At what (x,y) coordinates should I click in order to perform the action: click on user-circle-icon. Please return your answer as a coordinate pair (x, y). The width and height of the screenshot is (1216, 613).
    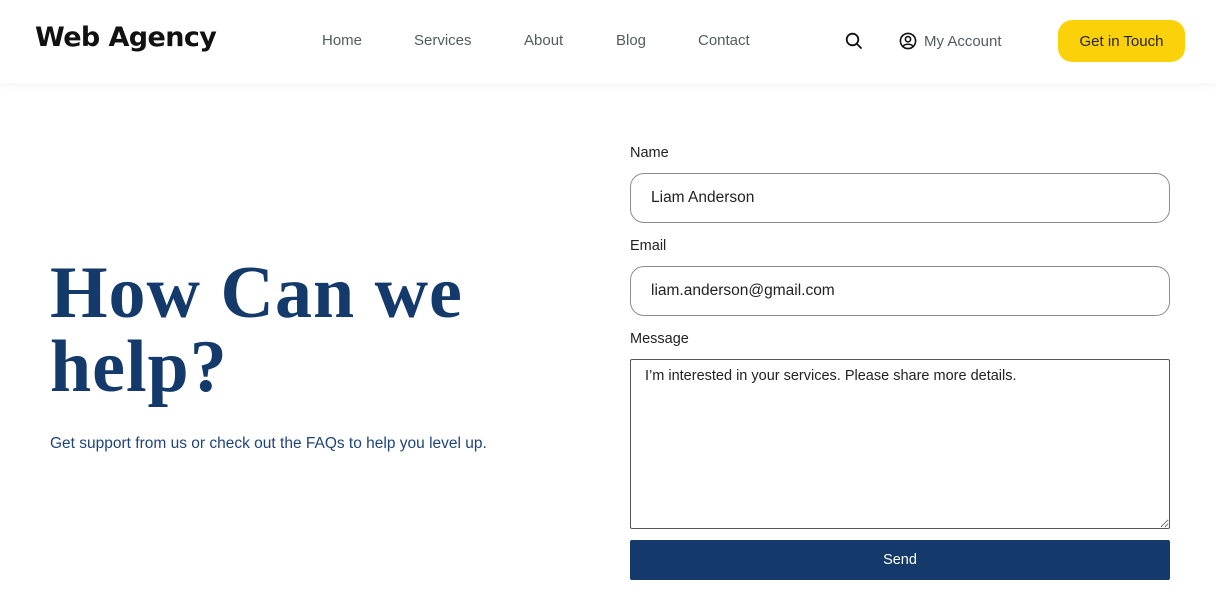
    Looking at the image, I should click on (908, 41).